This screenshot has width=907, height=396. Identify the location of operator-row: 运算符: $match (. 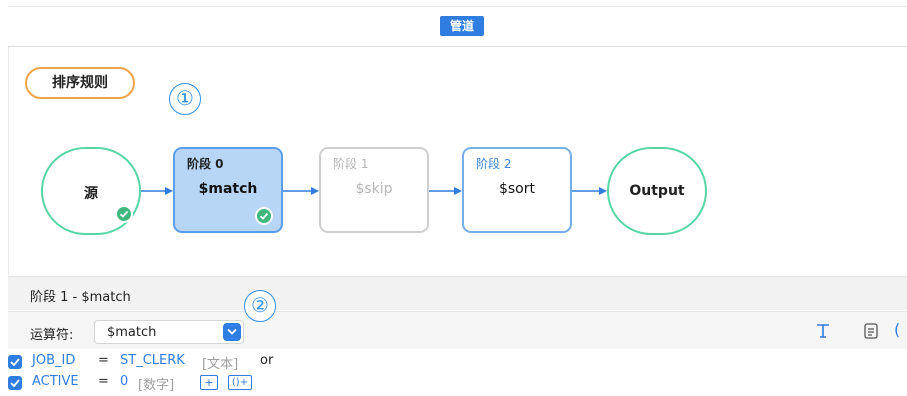
(457, 330).